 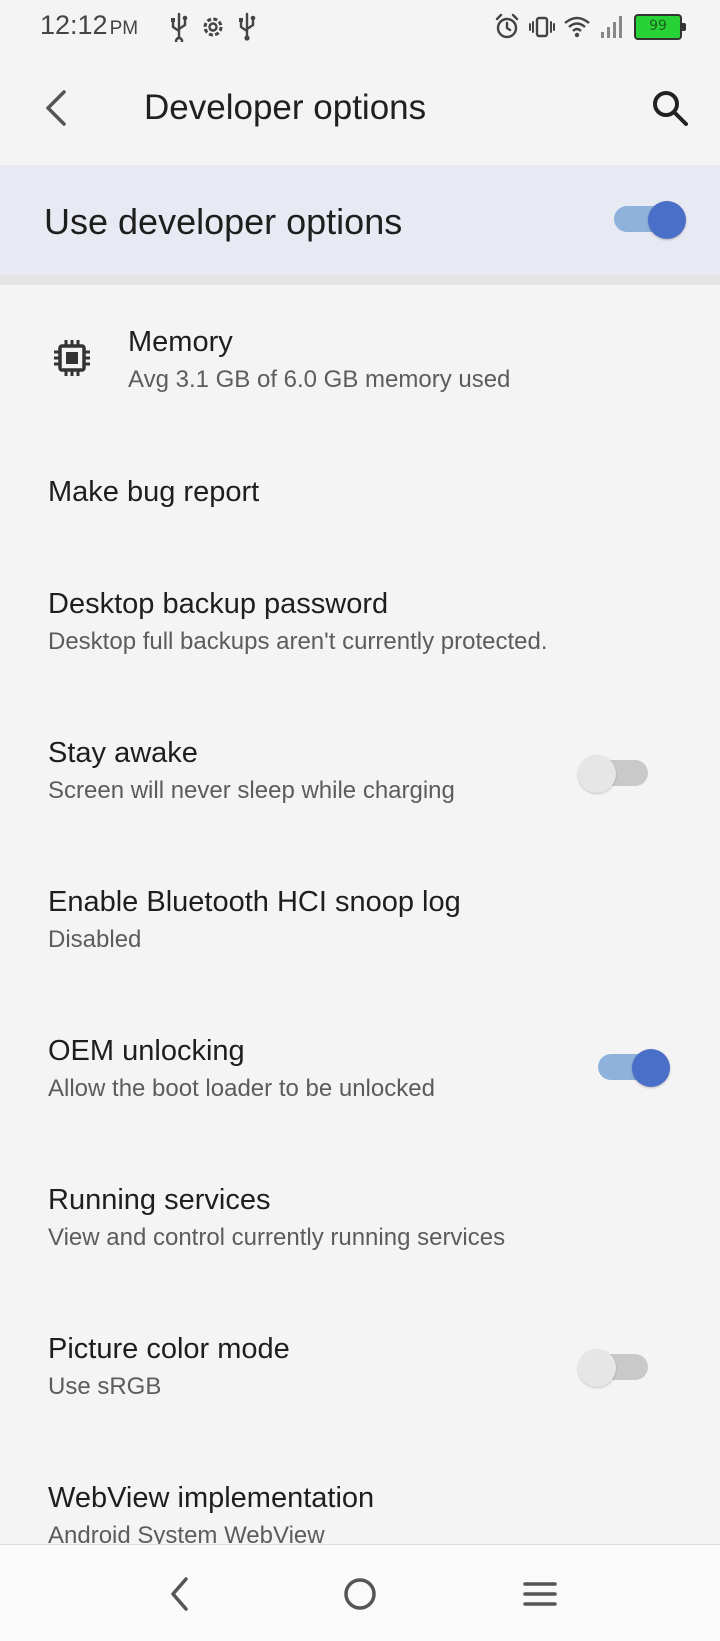 I want to click on settings-icon, so click(x=213, y=27).